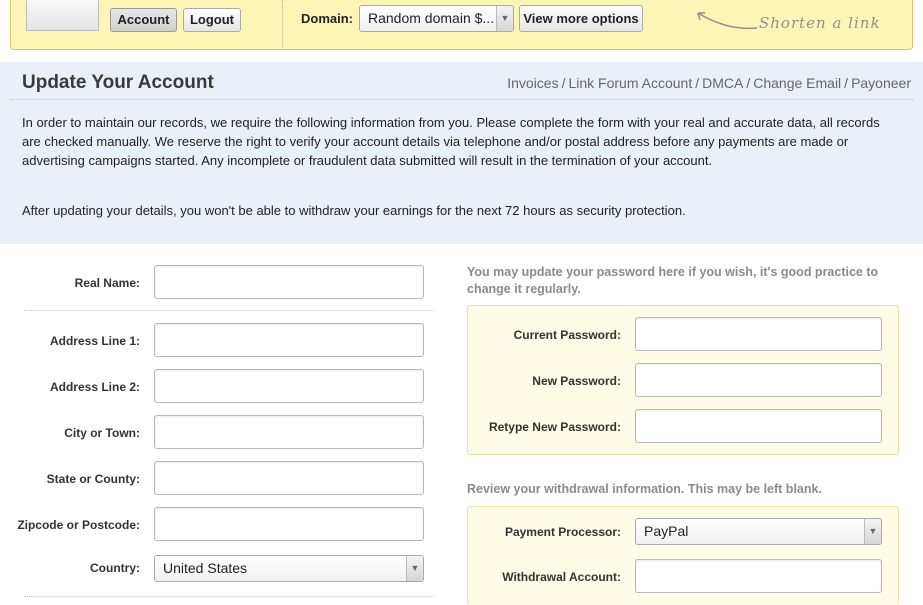  What do you see at coordinates (562, 532) in the screenshot?
I see `payment-processor-label: Payment Processor:` at bounding box center [562, 532].